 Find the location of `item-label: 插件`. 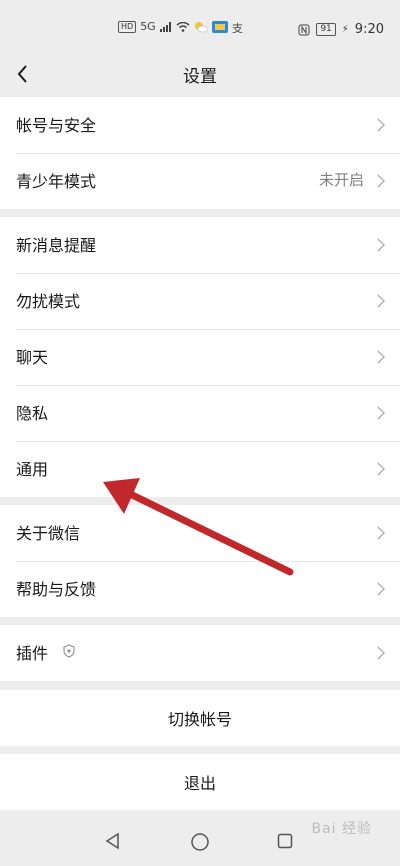

item-label: 插件 is located at coordinates (32, 653).